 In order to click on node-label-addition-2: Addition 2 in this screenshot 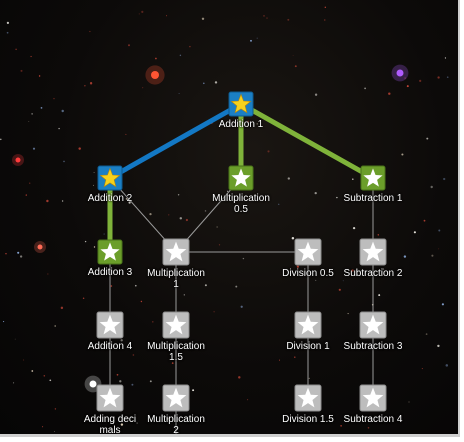, I will do `click(110, 198)`.